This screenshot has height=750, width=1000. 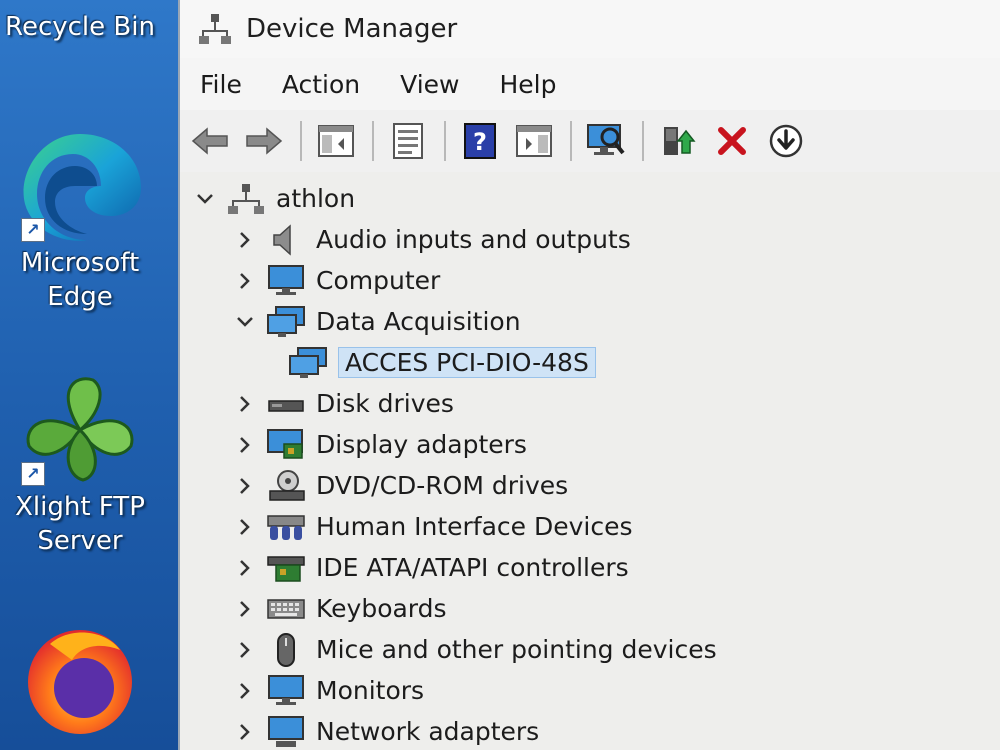 What do you see at coordinates (429, 84) in the screenshot?
I see `menu-view: View` at bounding box center [429, 84].